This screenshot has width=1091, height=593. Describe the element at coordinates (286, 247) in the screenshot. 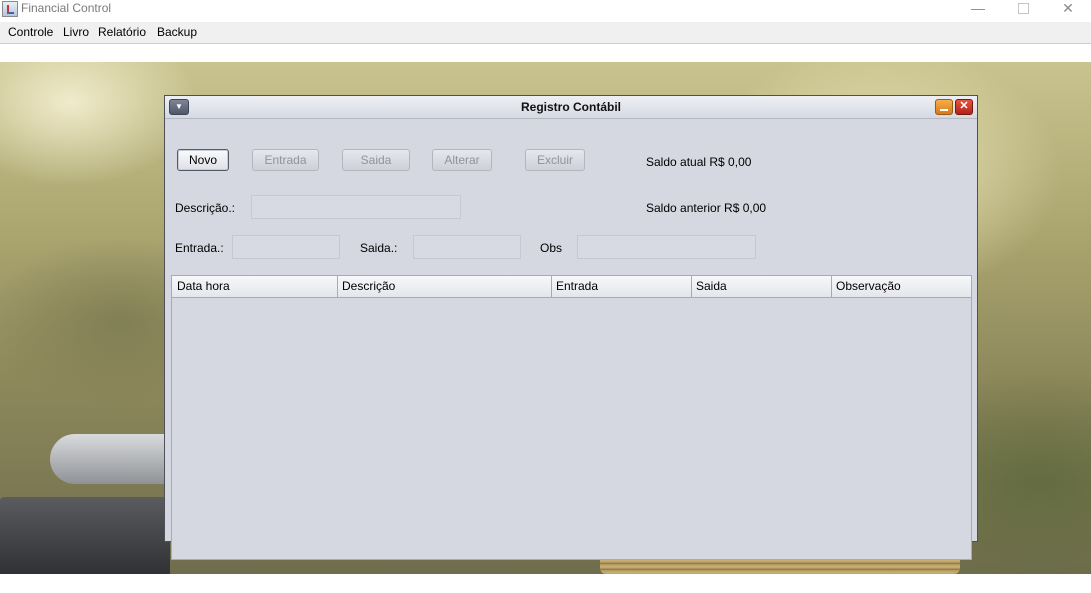

I see `entrada-field` at that location.